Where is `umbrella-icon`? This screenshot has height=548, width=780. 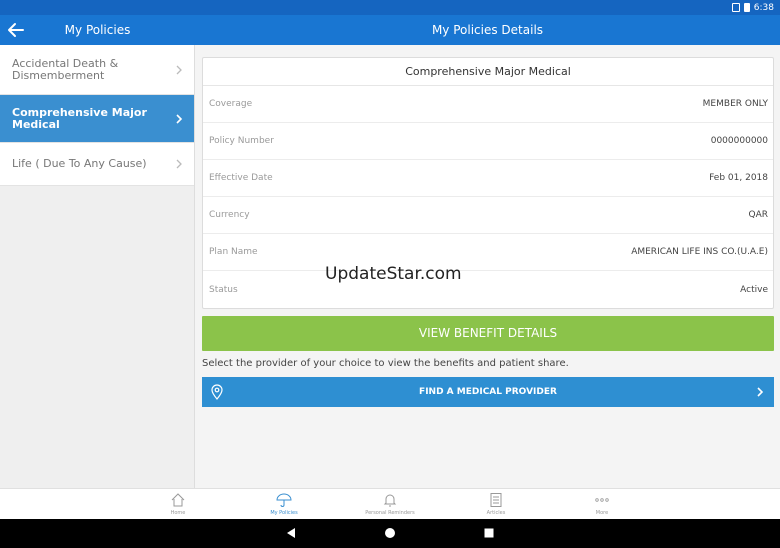
umbrella-icon is located at coordinates (284, 500).